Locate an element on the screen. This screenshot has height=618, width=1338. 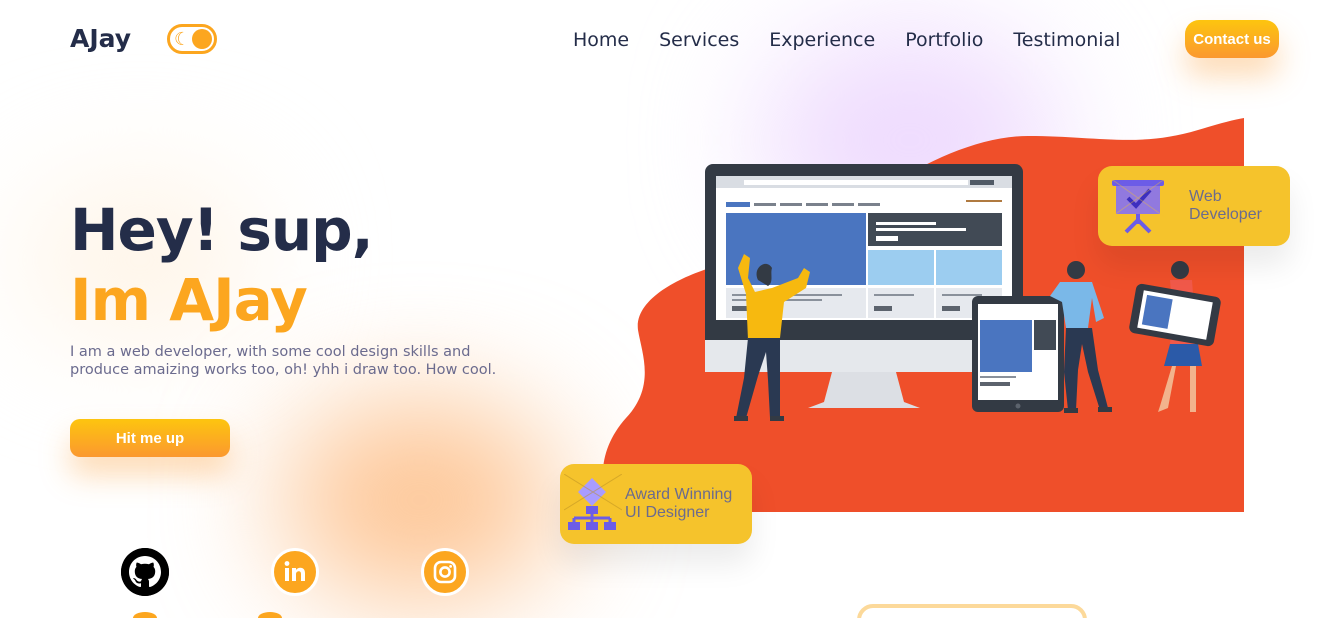
nav-services: Services is located at coordinates (699, 40).